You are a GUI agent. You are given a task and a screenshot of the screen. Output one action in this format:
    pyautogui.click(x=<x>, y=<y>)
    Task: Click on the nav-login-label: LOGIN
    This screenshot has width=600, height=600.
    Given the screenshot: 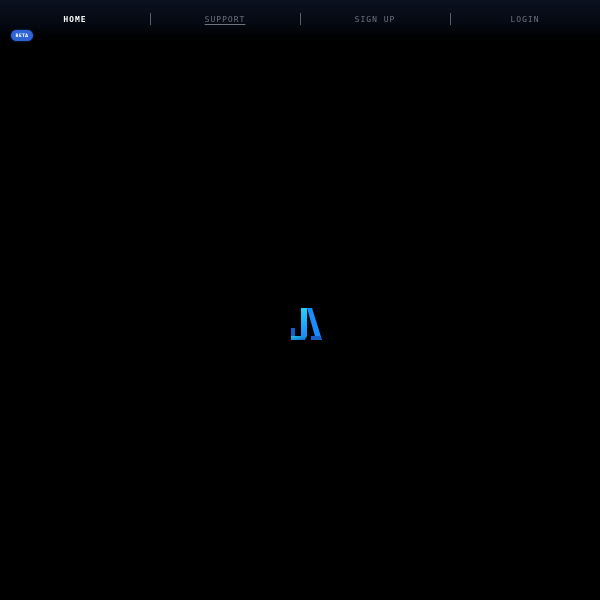 What is the action you would take?
    pyautogui.click(x=525, y=19)
    